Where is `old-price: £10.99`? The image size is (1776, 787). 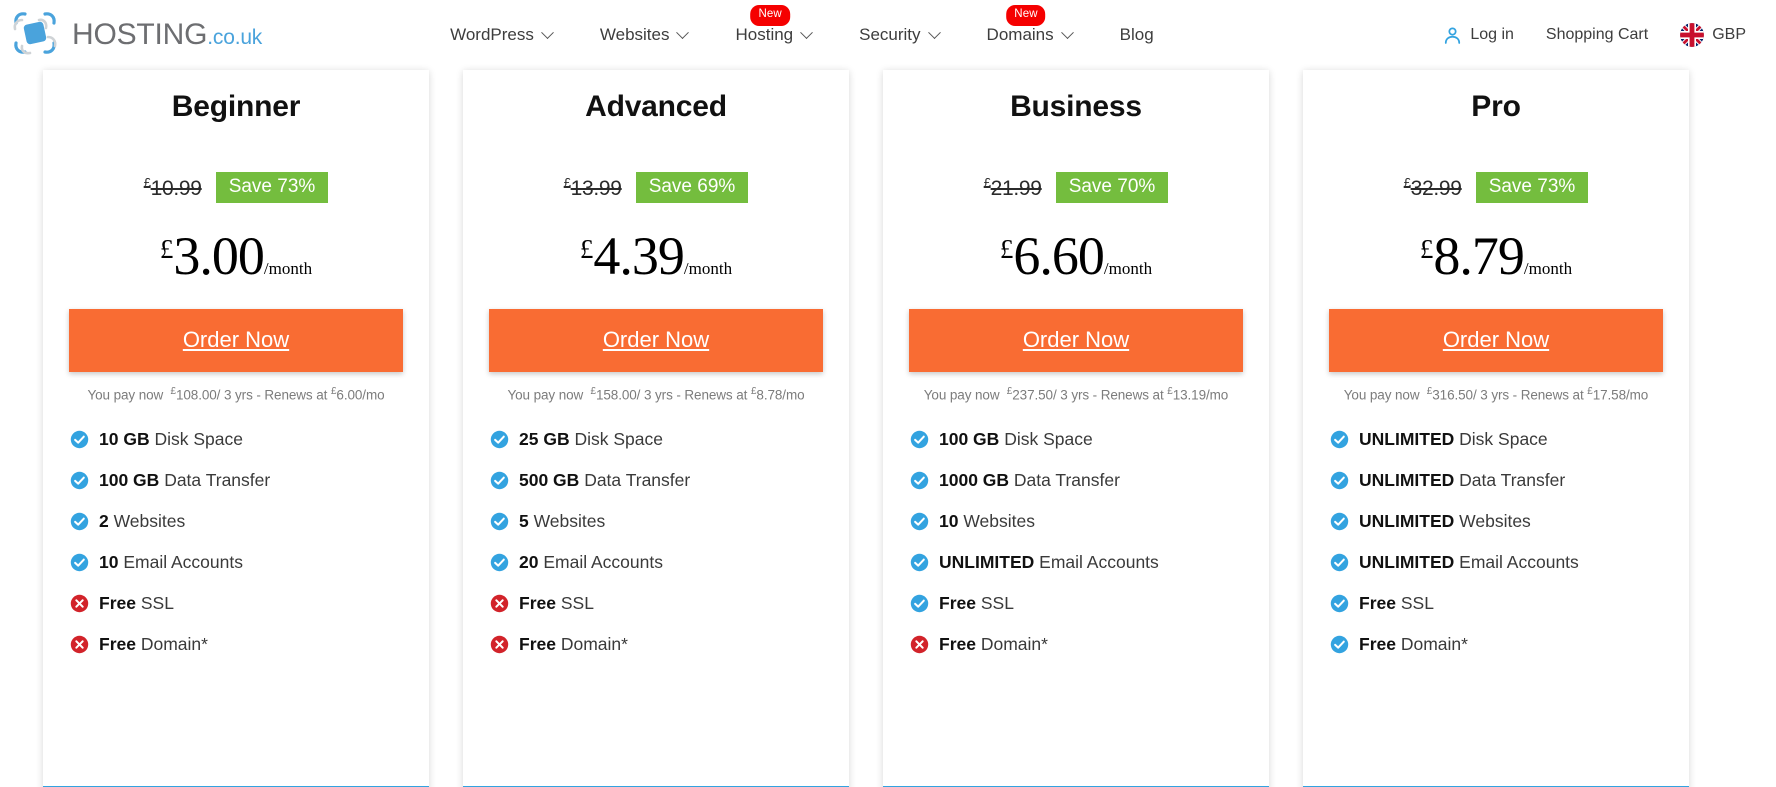
old-price: £10.99 is located at coordinates (173, 188).